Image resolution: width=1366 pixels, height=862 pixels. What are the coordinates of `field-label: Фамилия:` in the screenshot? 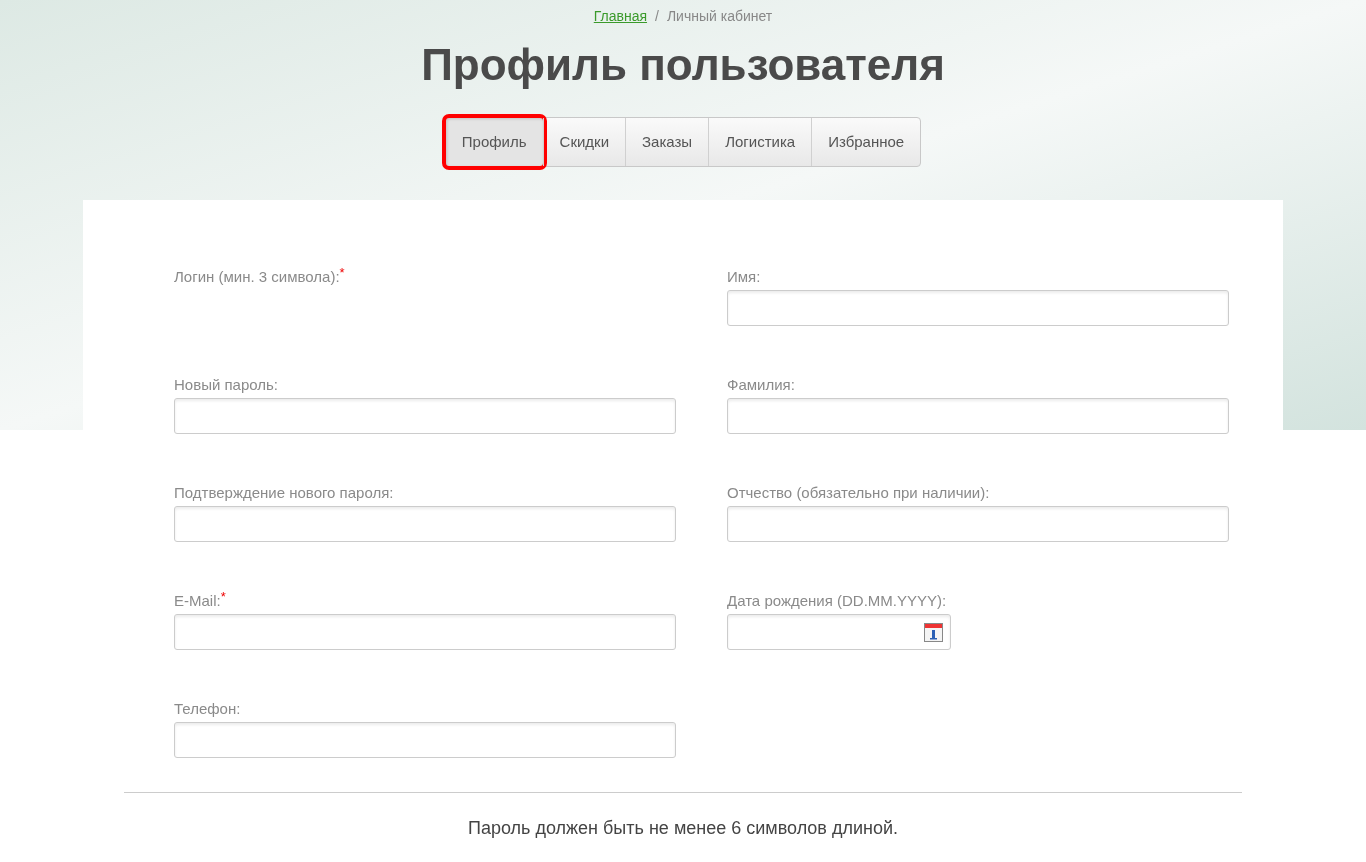 It's located at (761, 385).